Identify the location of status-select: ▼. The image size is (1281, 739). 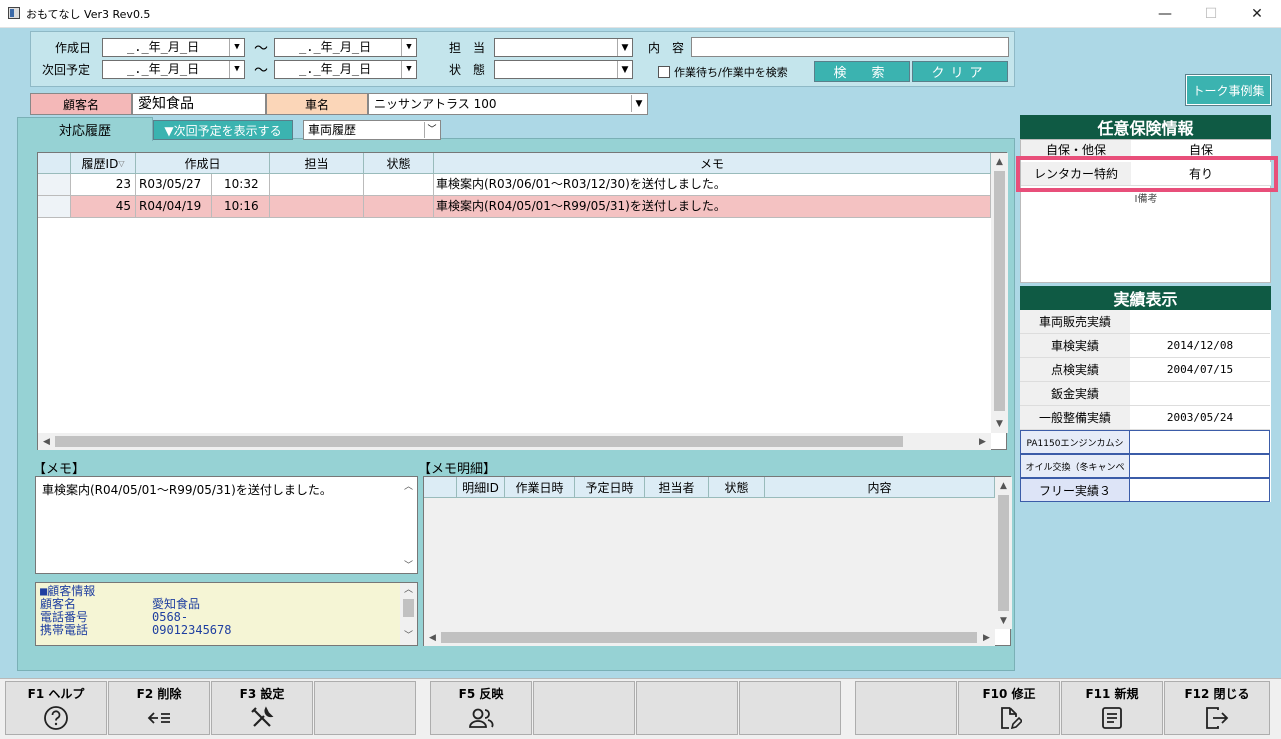
(563, 69).